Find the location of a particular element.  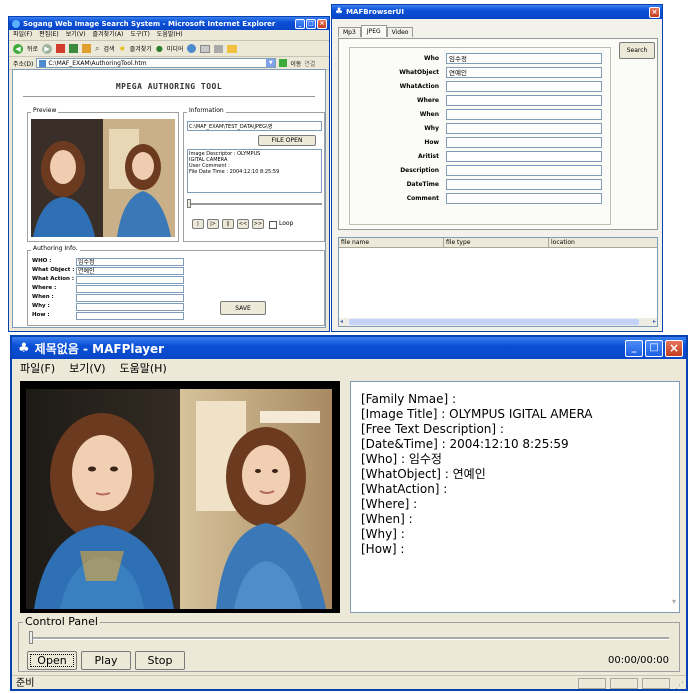

go-arrow-icon is located at coordinates (283, 63).